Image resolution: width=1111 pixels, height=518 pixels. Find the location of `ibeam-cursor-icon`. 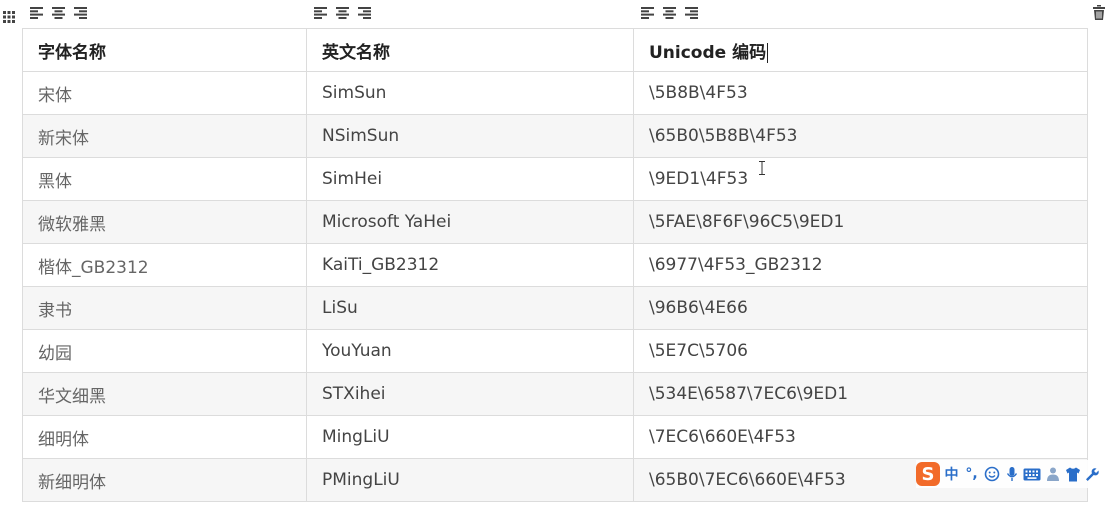

ibeam-cursor-icon is located at coordinates (762, 167).